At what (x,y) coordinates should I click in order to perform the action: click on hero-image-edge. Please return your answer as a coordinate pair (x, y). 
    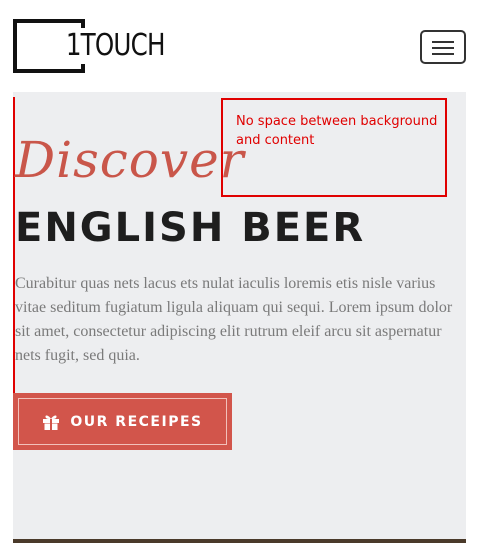
    Looking at the image, I should click on (239, 541).